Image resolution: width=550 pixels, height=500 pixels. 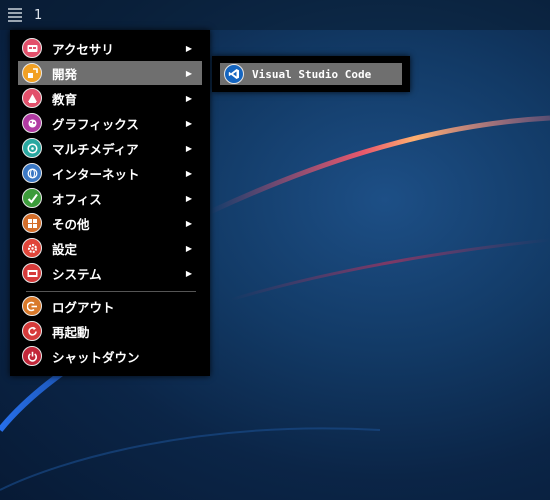 What do you see at coordinates (65, 74) in the screenshot?
I see `menu-item-label: 開発` at bounding box center [65, 74].